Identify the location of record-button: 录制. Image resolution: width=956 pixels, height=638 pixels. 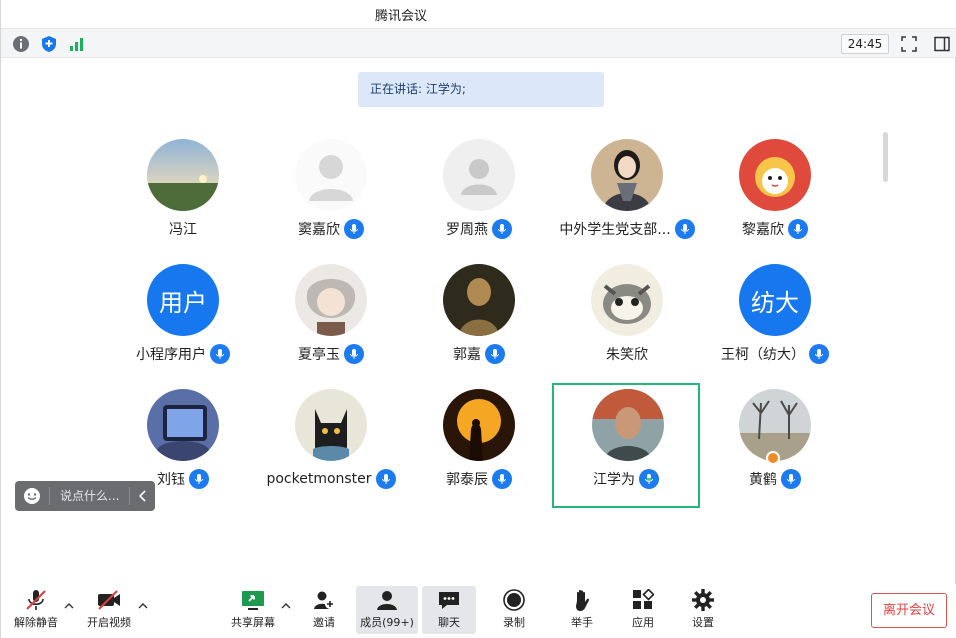
(514, 610).